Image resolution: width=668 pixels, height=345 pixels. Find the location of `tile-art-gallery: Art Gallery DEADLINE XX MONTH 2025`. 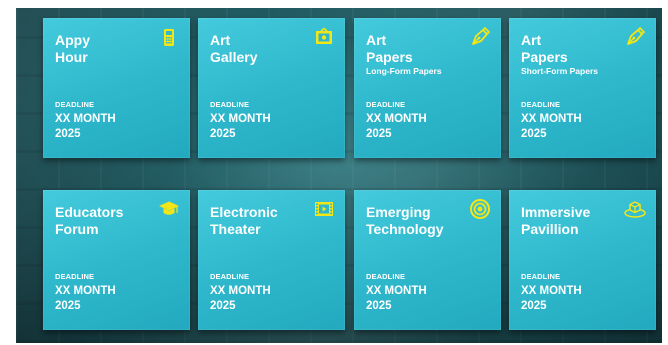

tile-art-gallery: Art Gallery DEADLINE XX MONTH 2025 is located at coordinates (271, 88).